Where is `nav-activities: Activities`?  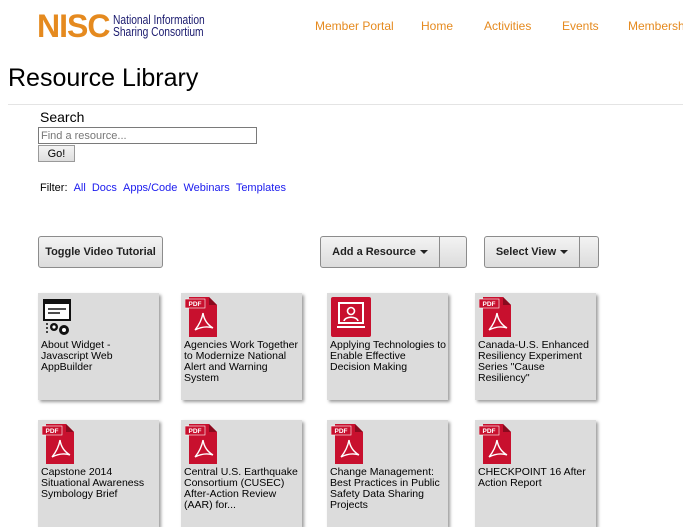
nav-activities: Activities is located at coordinates (507, 26).